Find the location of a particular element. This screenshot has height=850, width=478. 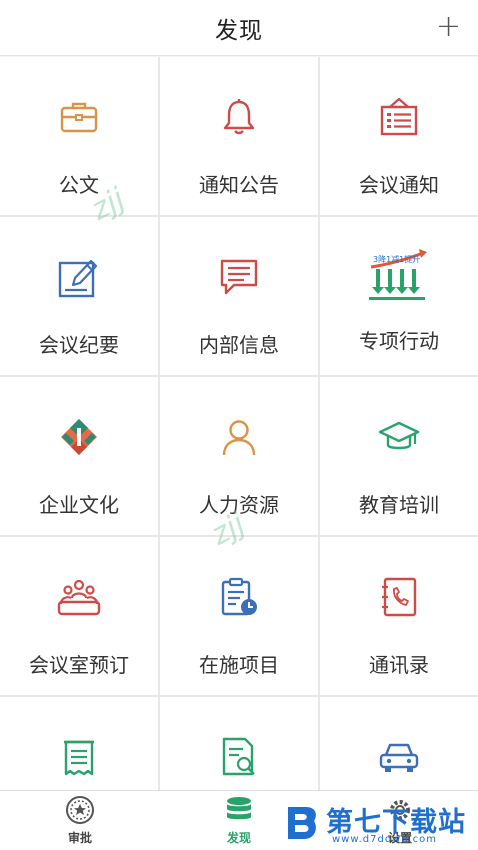

grid-item-education-training: 教育培训 is located at coordinates (399, 456).